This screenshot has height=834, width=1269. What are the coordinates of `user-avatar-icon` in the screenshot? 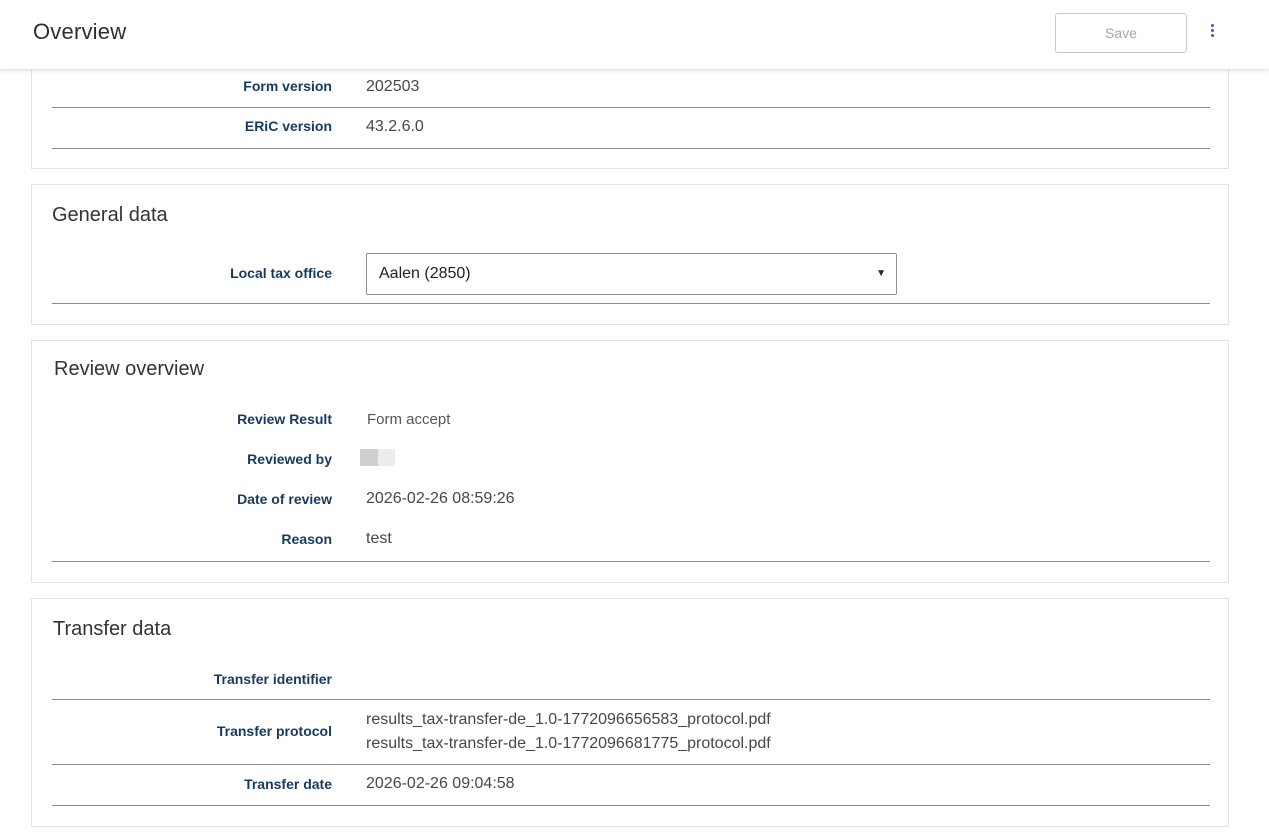 It's located at (377, 457).